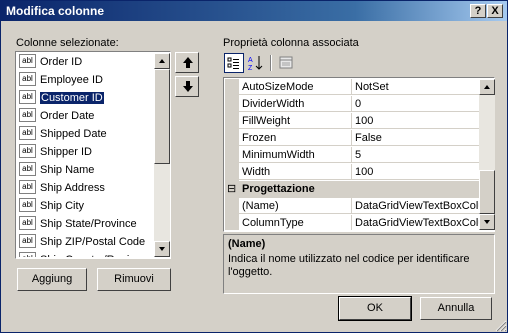 The image size is (510, 335). What do you see at coordinates (295, 172) in the screenshot?
I see `property-name: Width` at bounding box center [295, 172].